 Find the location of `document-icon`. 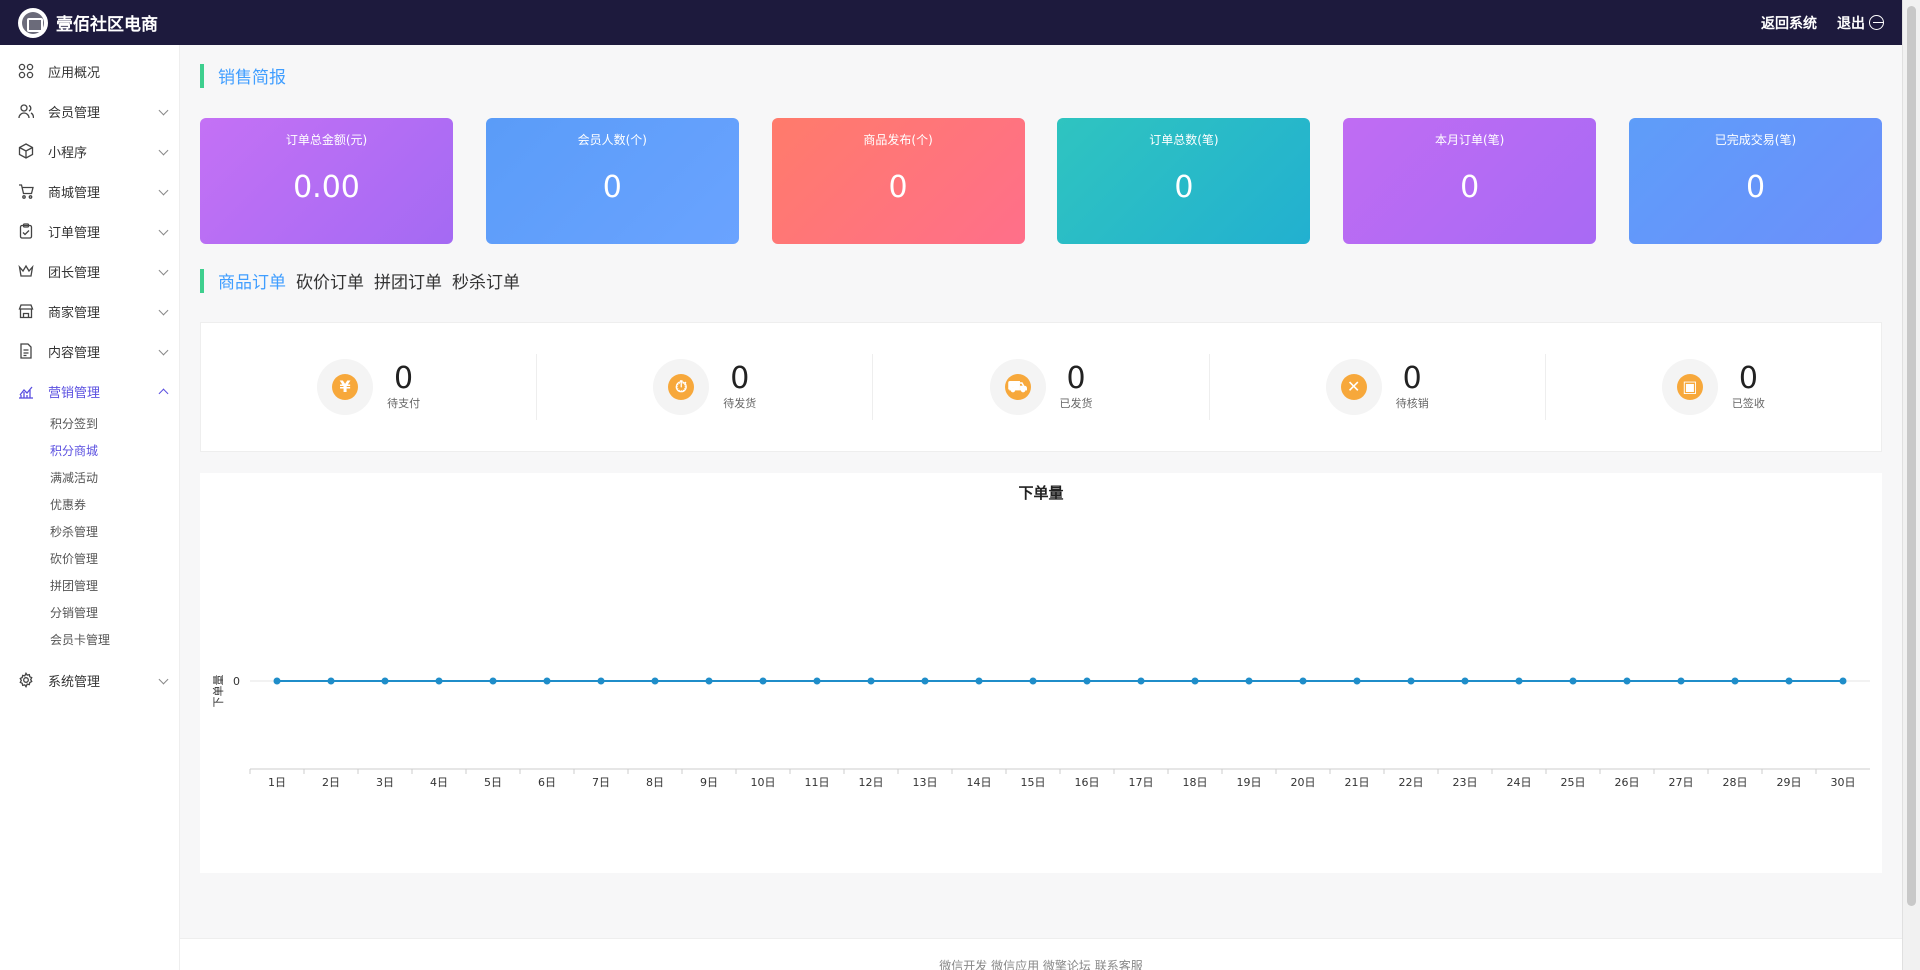

document-icon is located at coordinates (26, 351).